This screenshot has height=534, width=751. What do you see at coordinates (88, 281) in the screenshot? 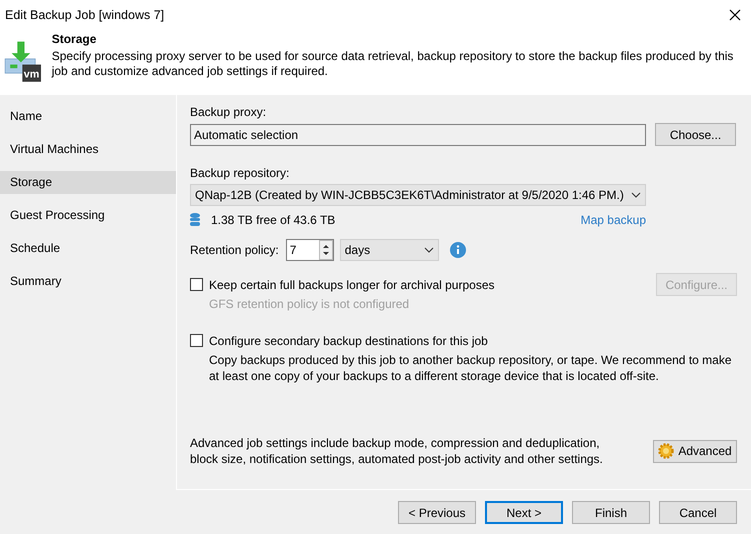
I see `sidebar-item: Summary` at bounding box center [88, 281].